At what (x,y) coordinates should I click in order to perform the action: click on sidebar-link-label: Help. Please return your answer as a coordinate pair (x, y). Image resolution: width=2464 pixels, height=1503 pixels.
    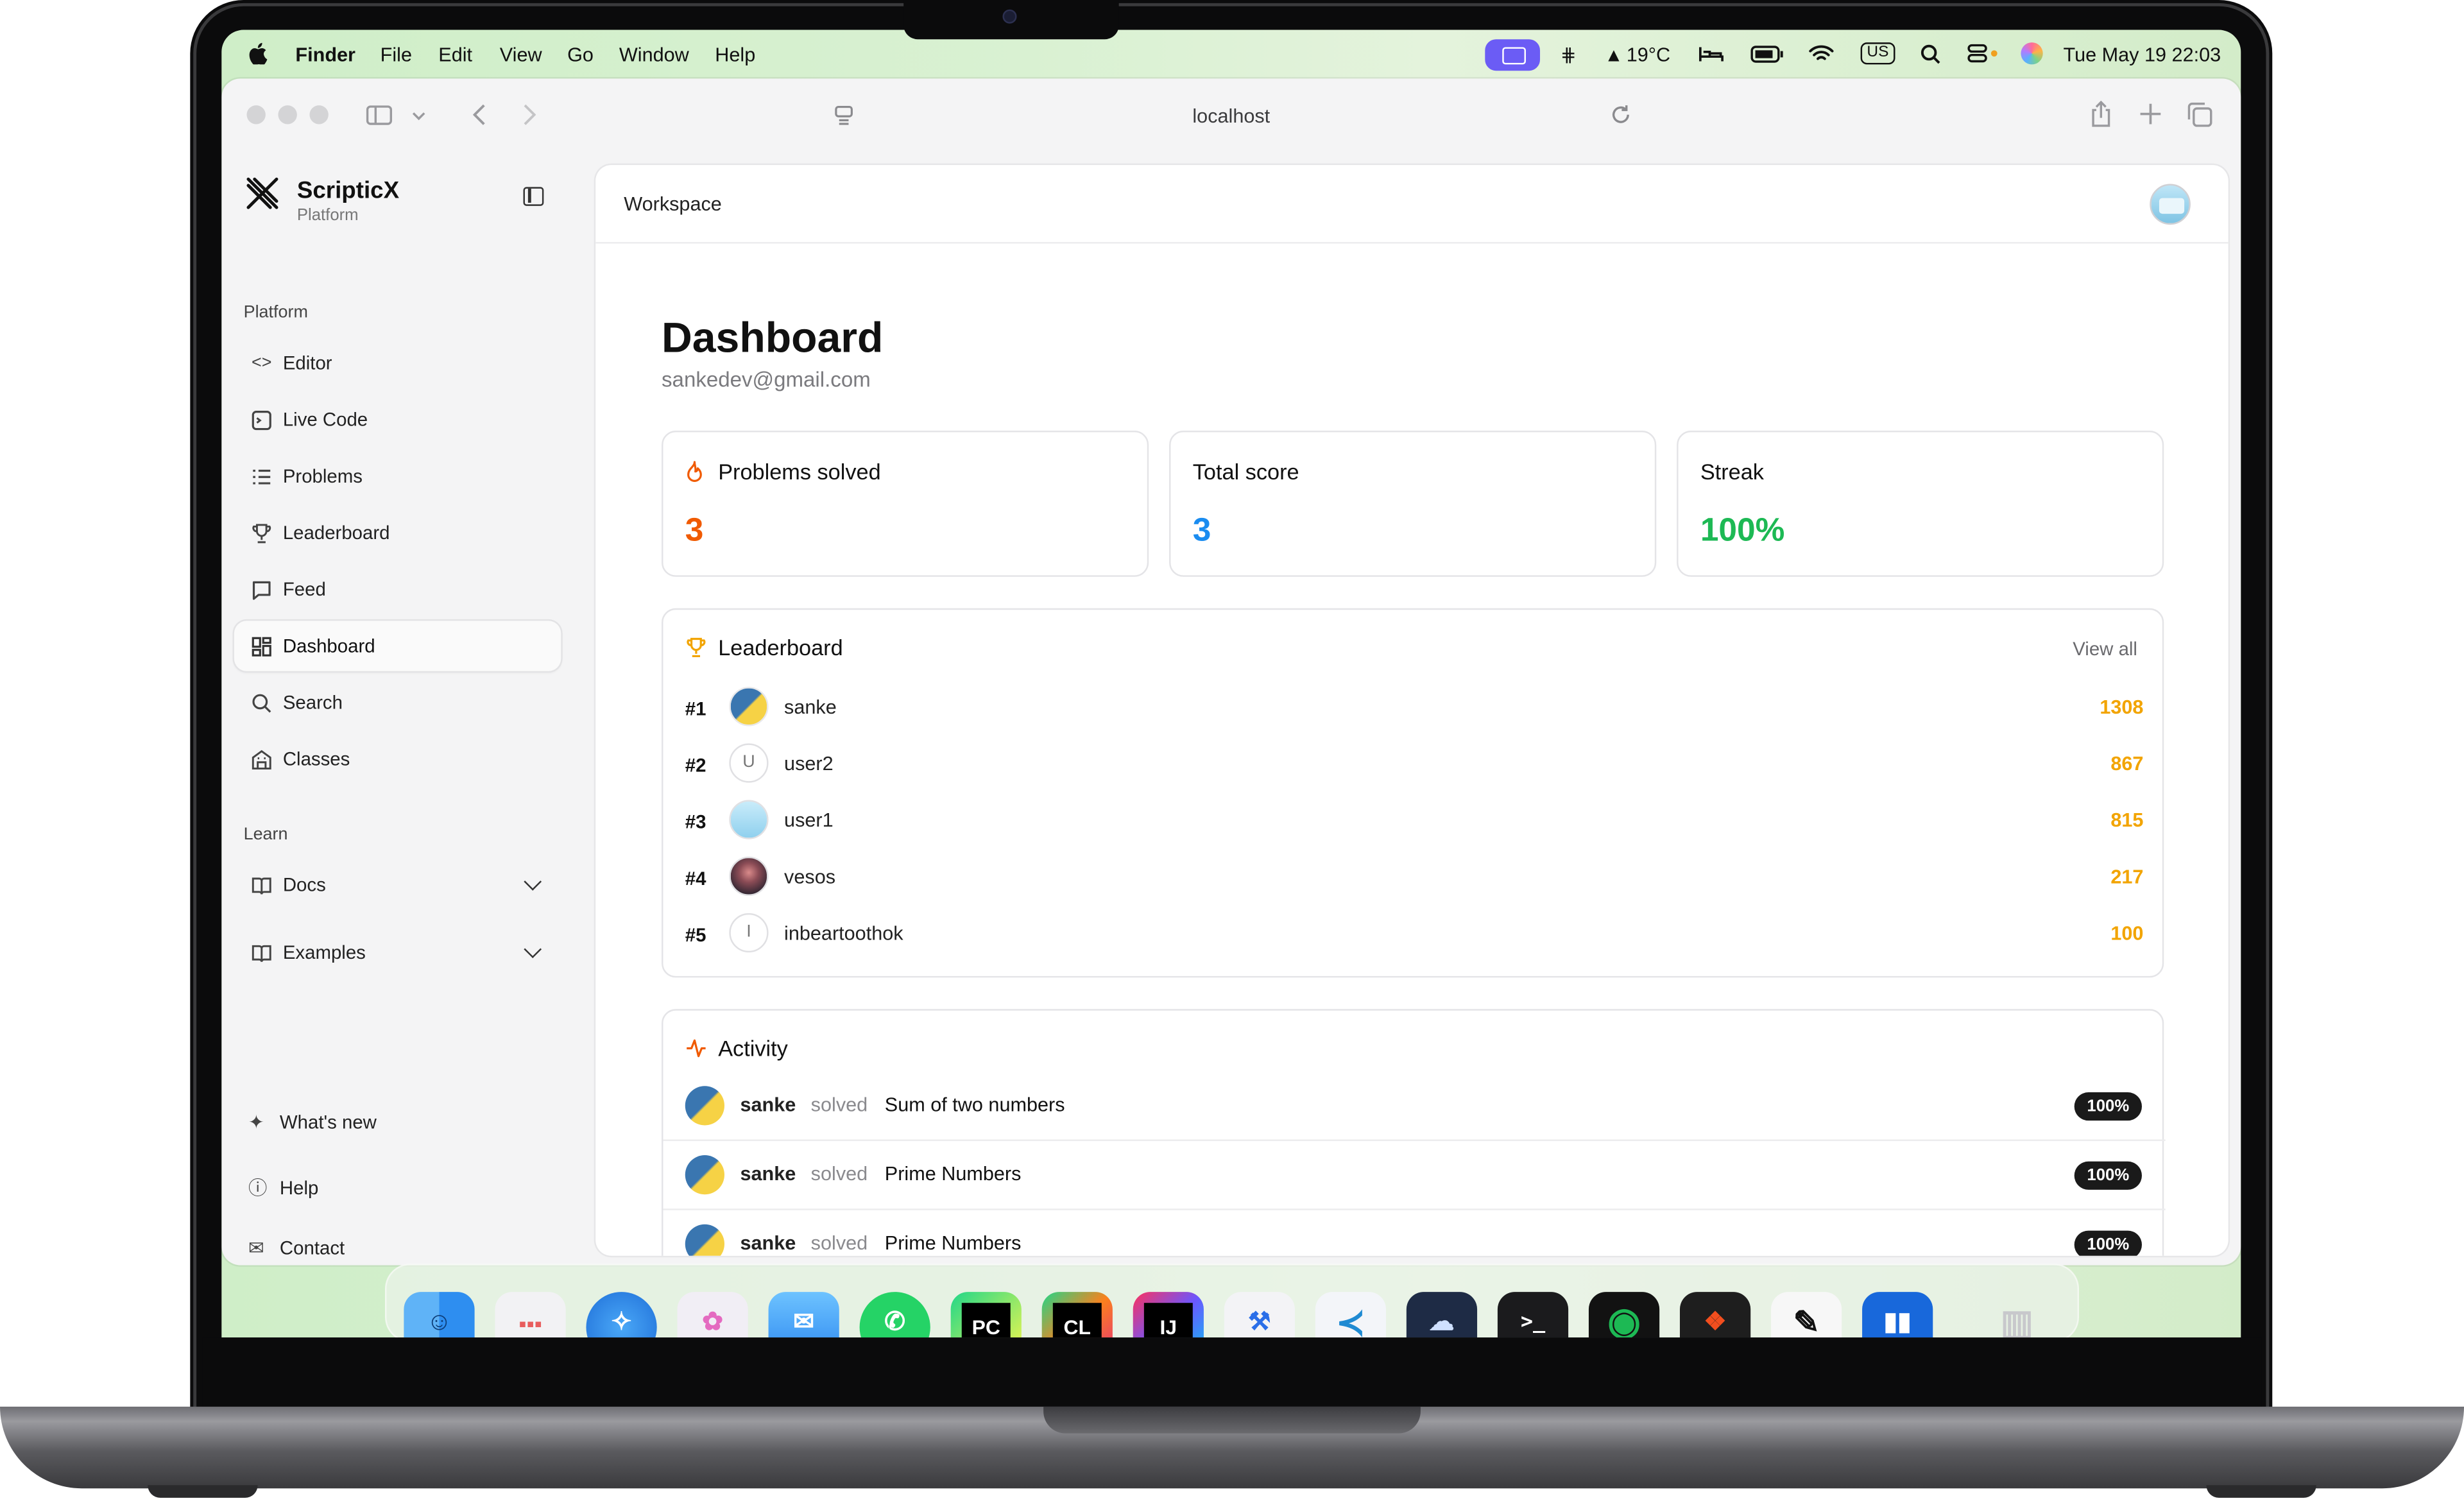
    Looking at the image, I should click on (299, 1188).